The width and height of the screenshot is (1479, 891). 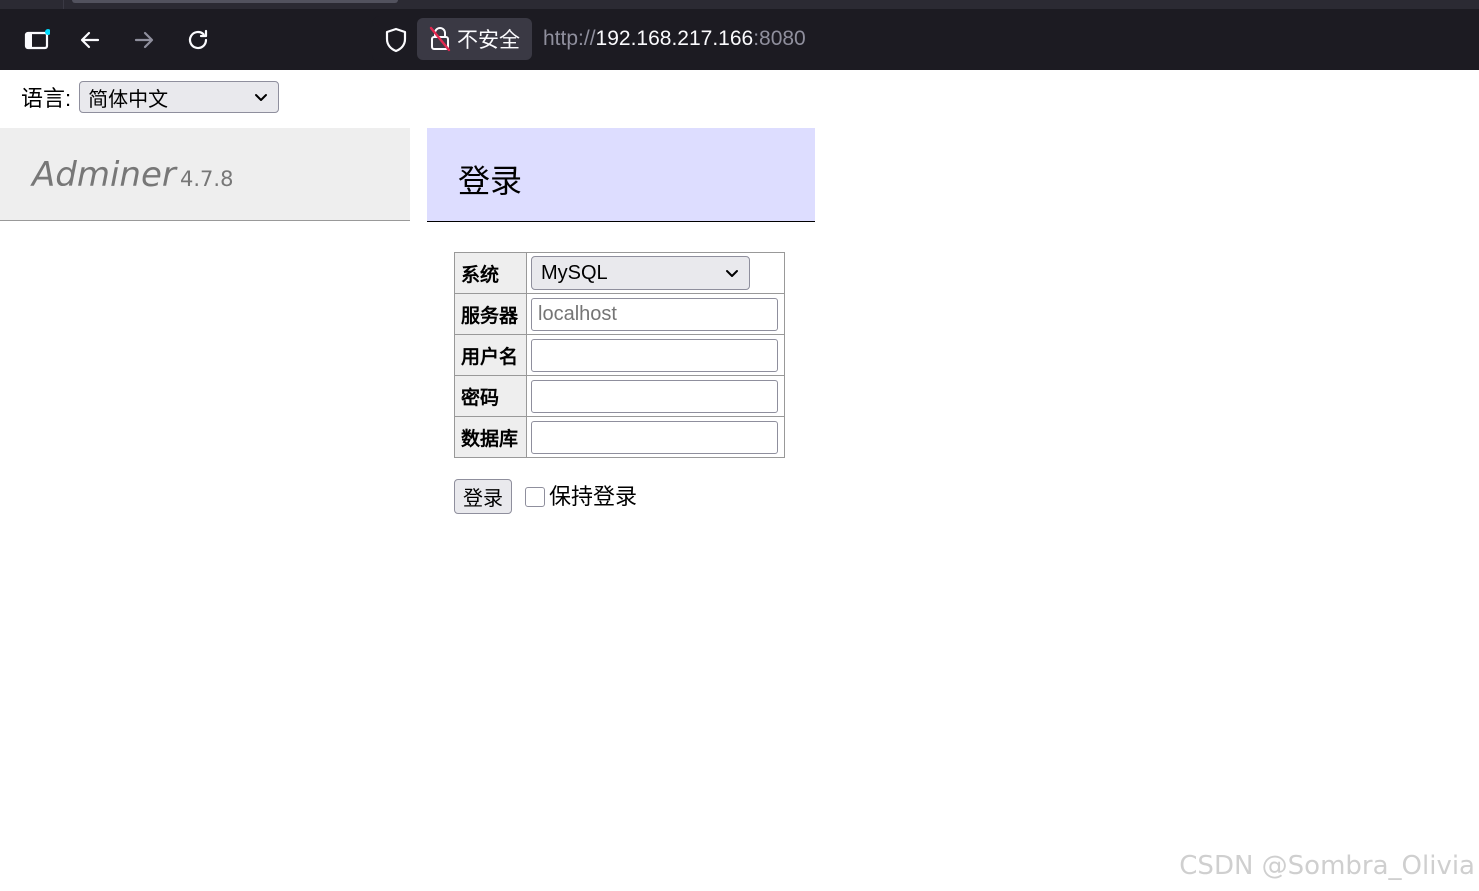 I want to click on form-row-system: 系统 MySQL, so click(x=619, y=273).